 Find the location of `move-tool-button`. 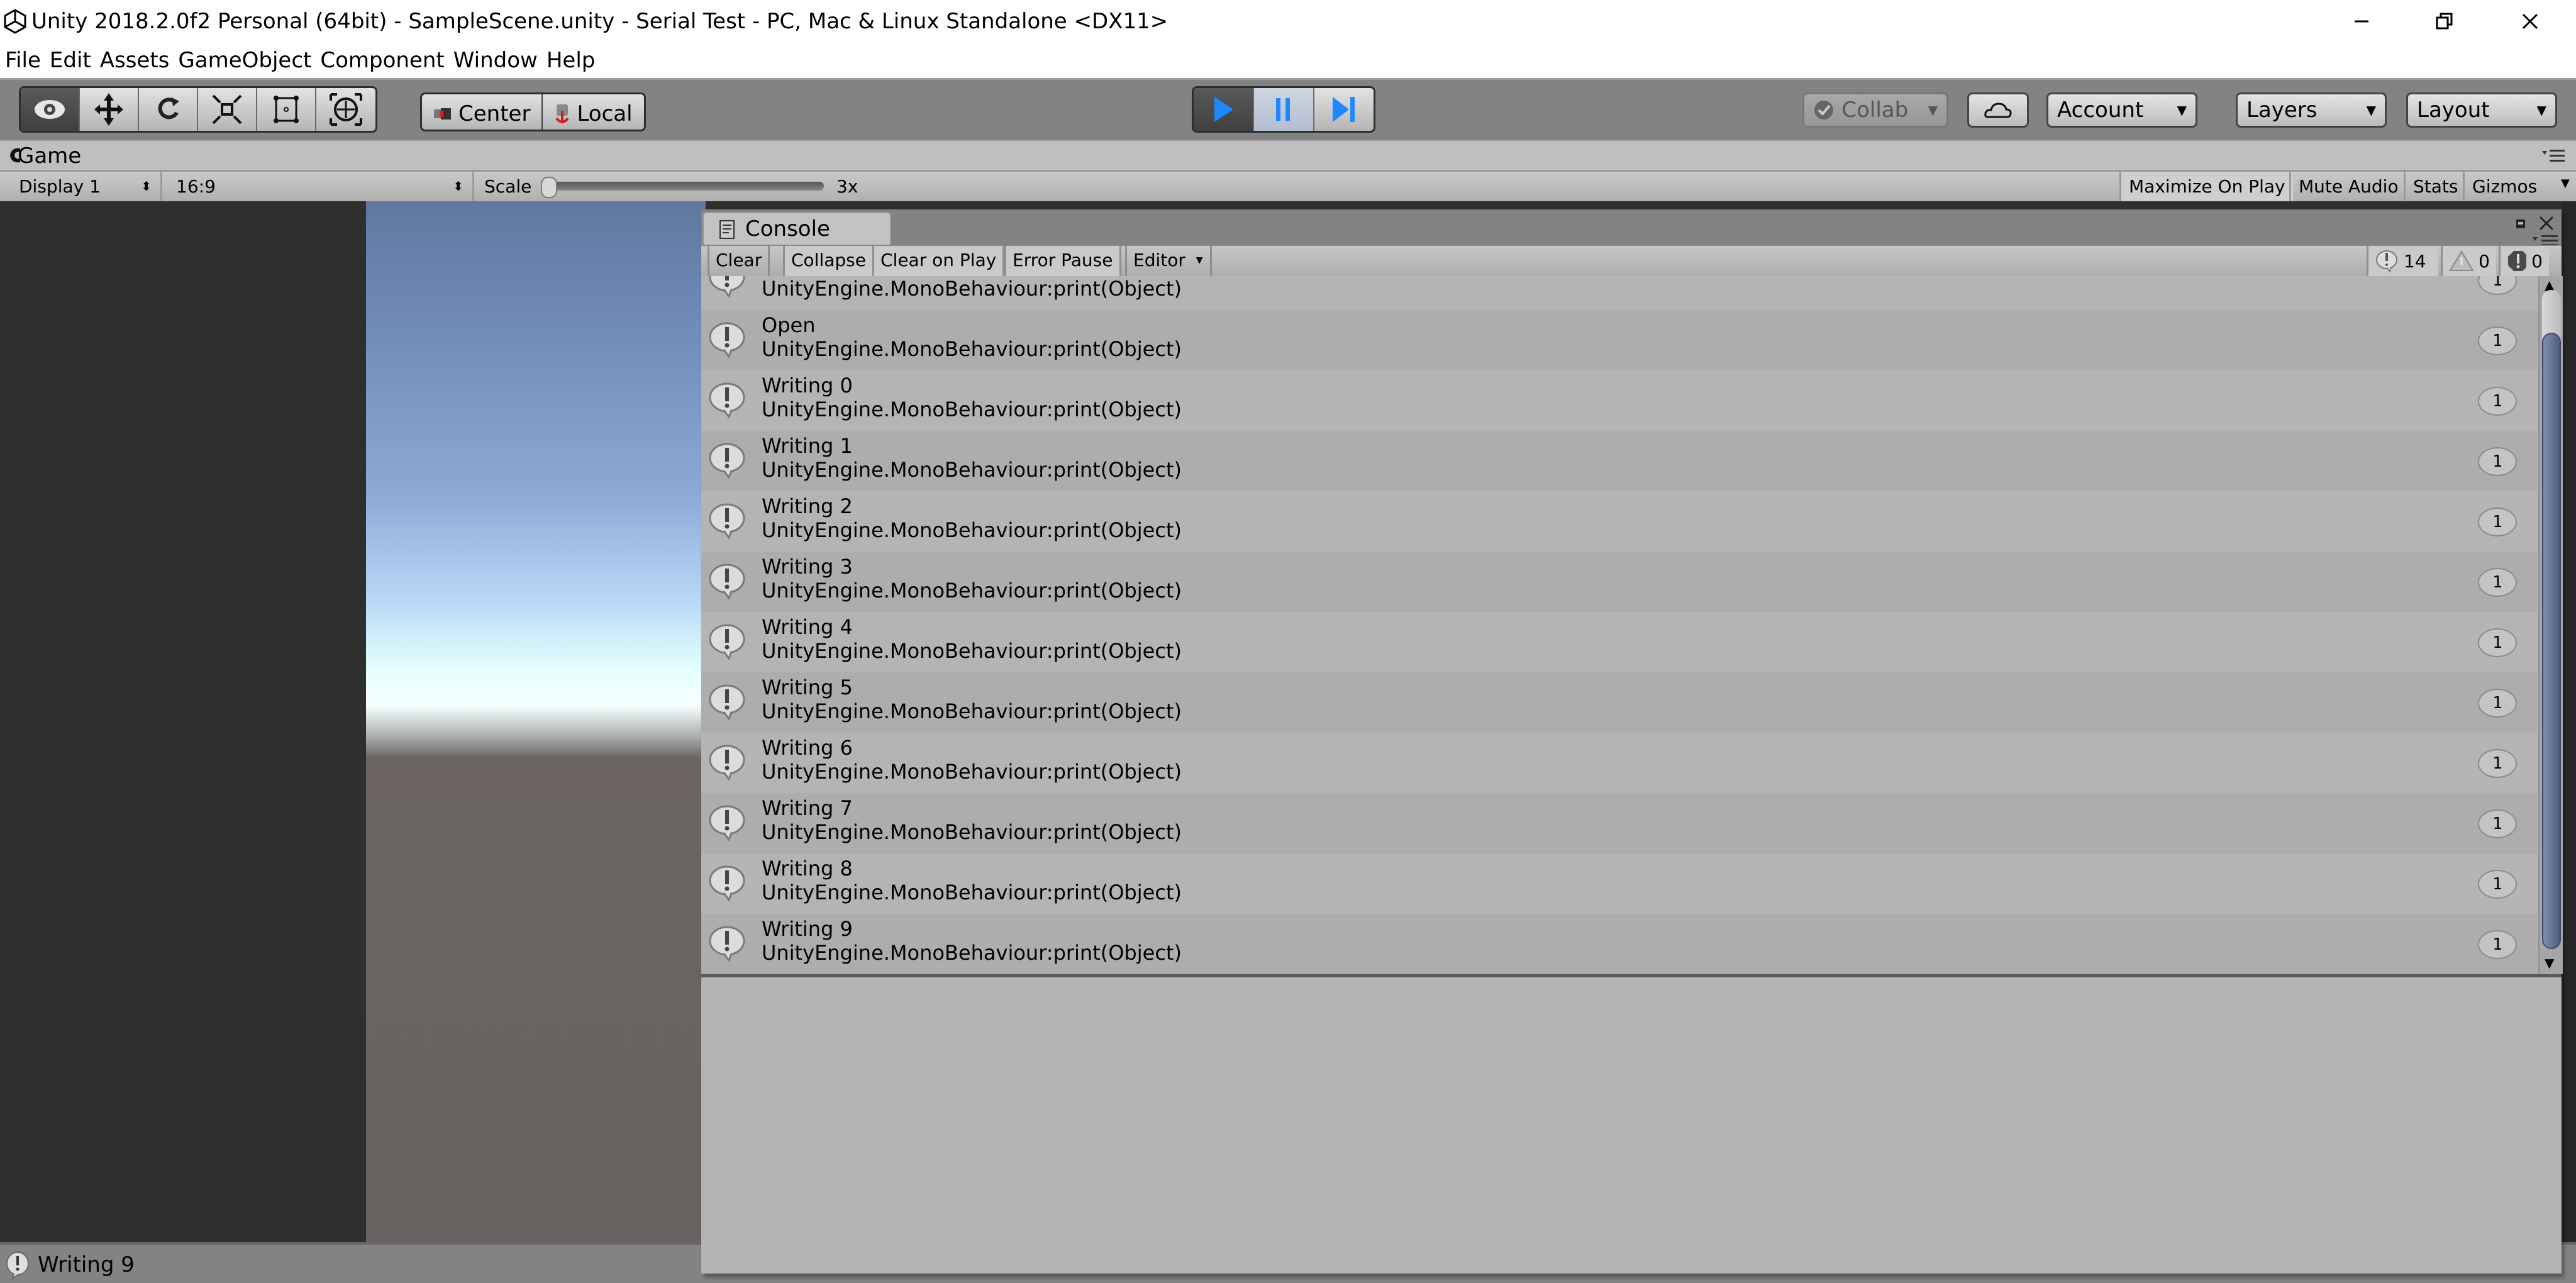

move-tool-button is located at coordinates (109, 109).